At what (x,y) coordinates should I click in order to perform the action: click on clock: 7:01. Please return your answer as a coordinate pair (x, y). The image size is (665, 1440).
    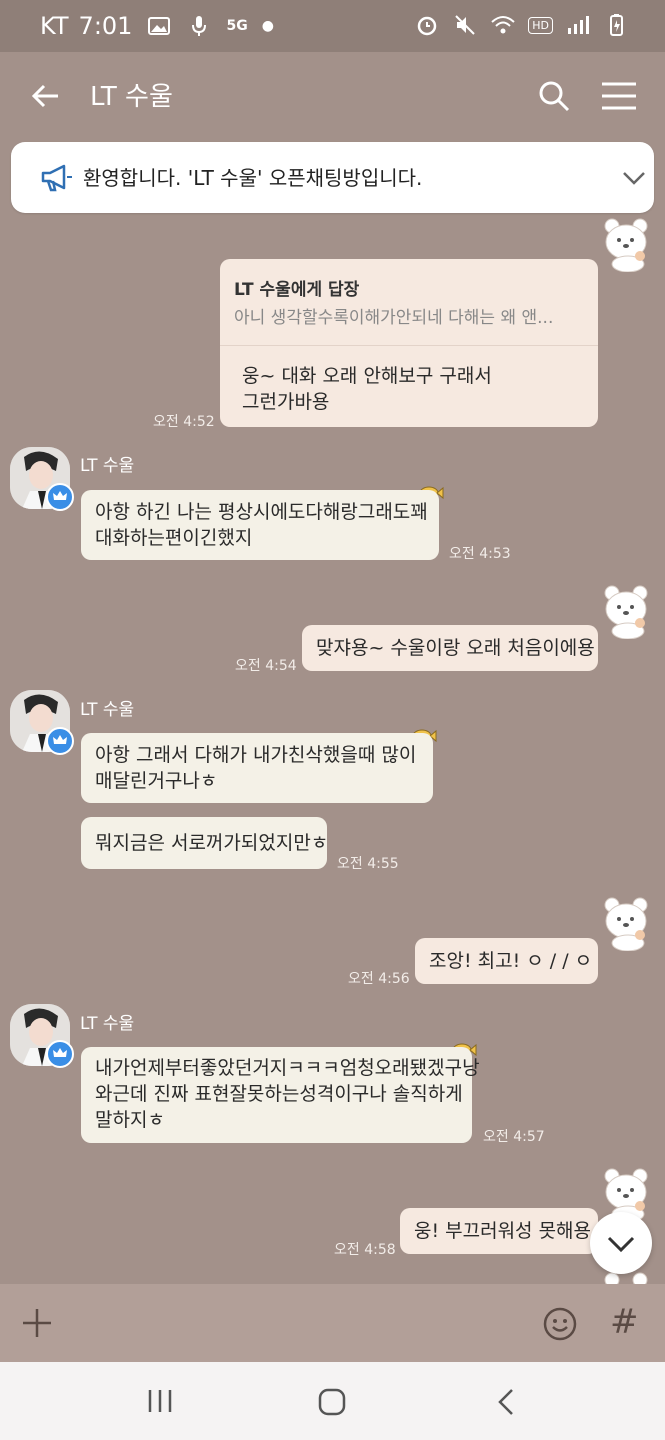
    Looking at the image, I should click on (105, 26).